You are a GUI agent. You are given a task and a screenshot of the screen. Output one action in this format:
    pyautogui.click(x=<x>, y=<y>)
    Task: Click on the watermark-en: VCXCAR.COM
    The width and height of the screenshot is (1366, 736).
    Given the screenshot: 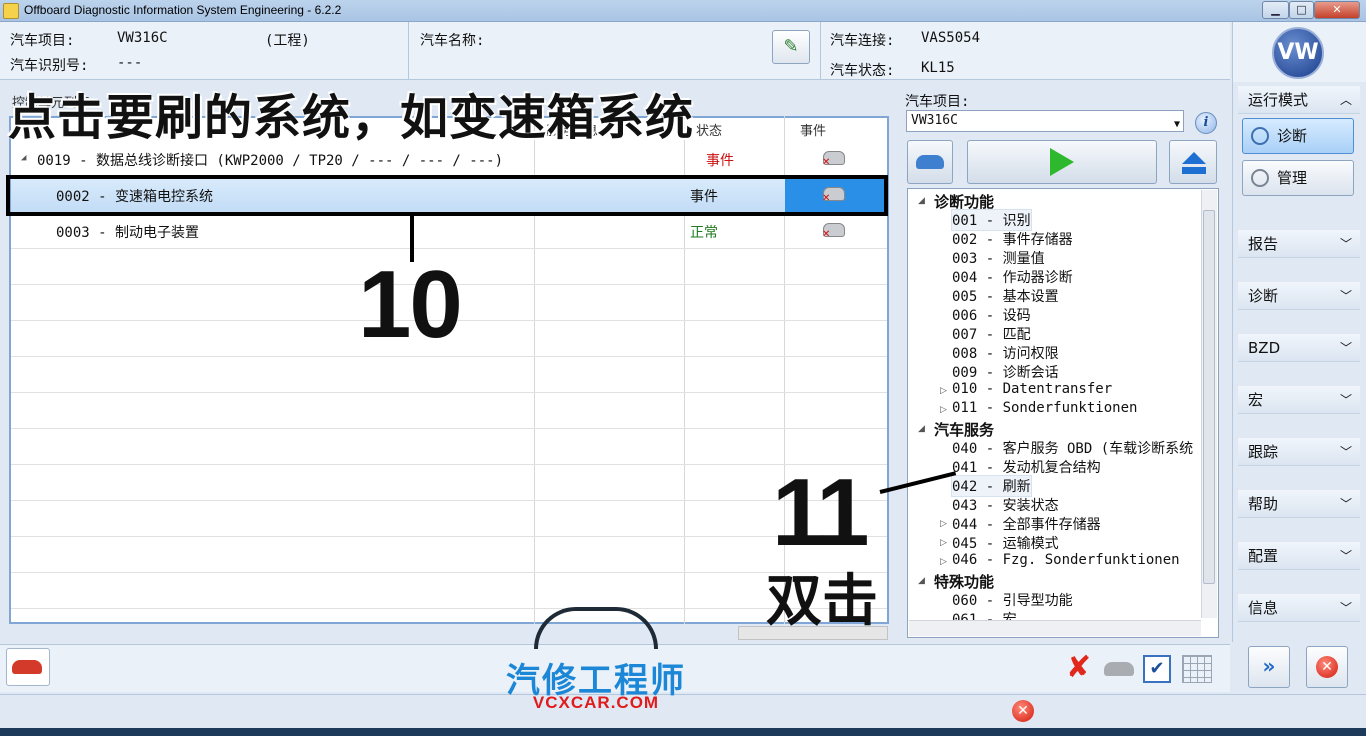 What is the action you would take?
    pyautogui.click(x=596, y=702)
    